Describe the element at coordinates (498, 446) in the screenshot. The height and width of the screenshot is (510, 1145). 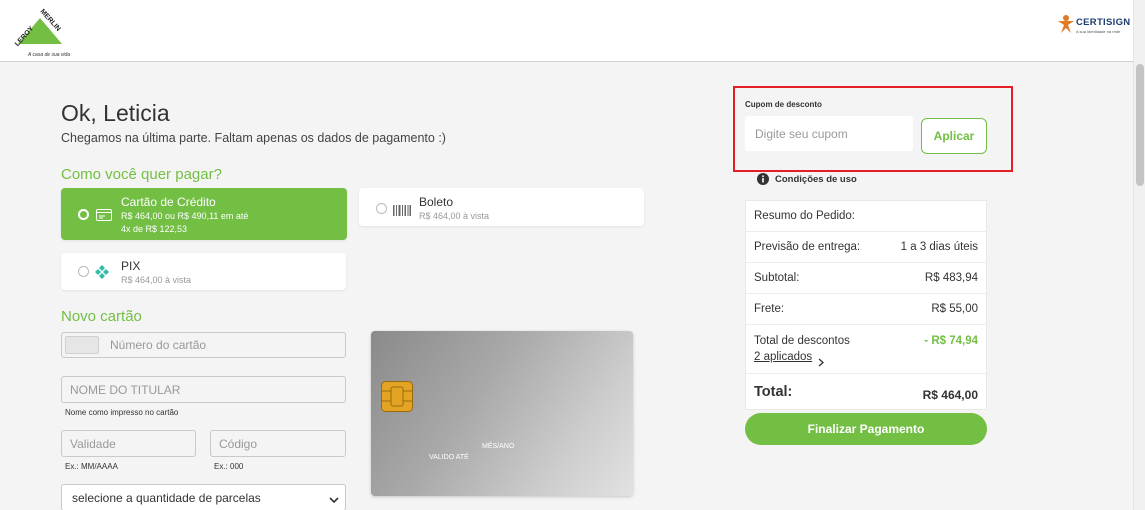
I see `card-expiry-label: MÊS/ANO` at that location.